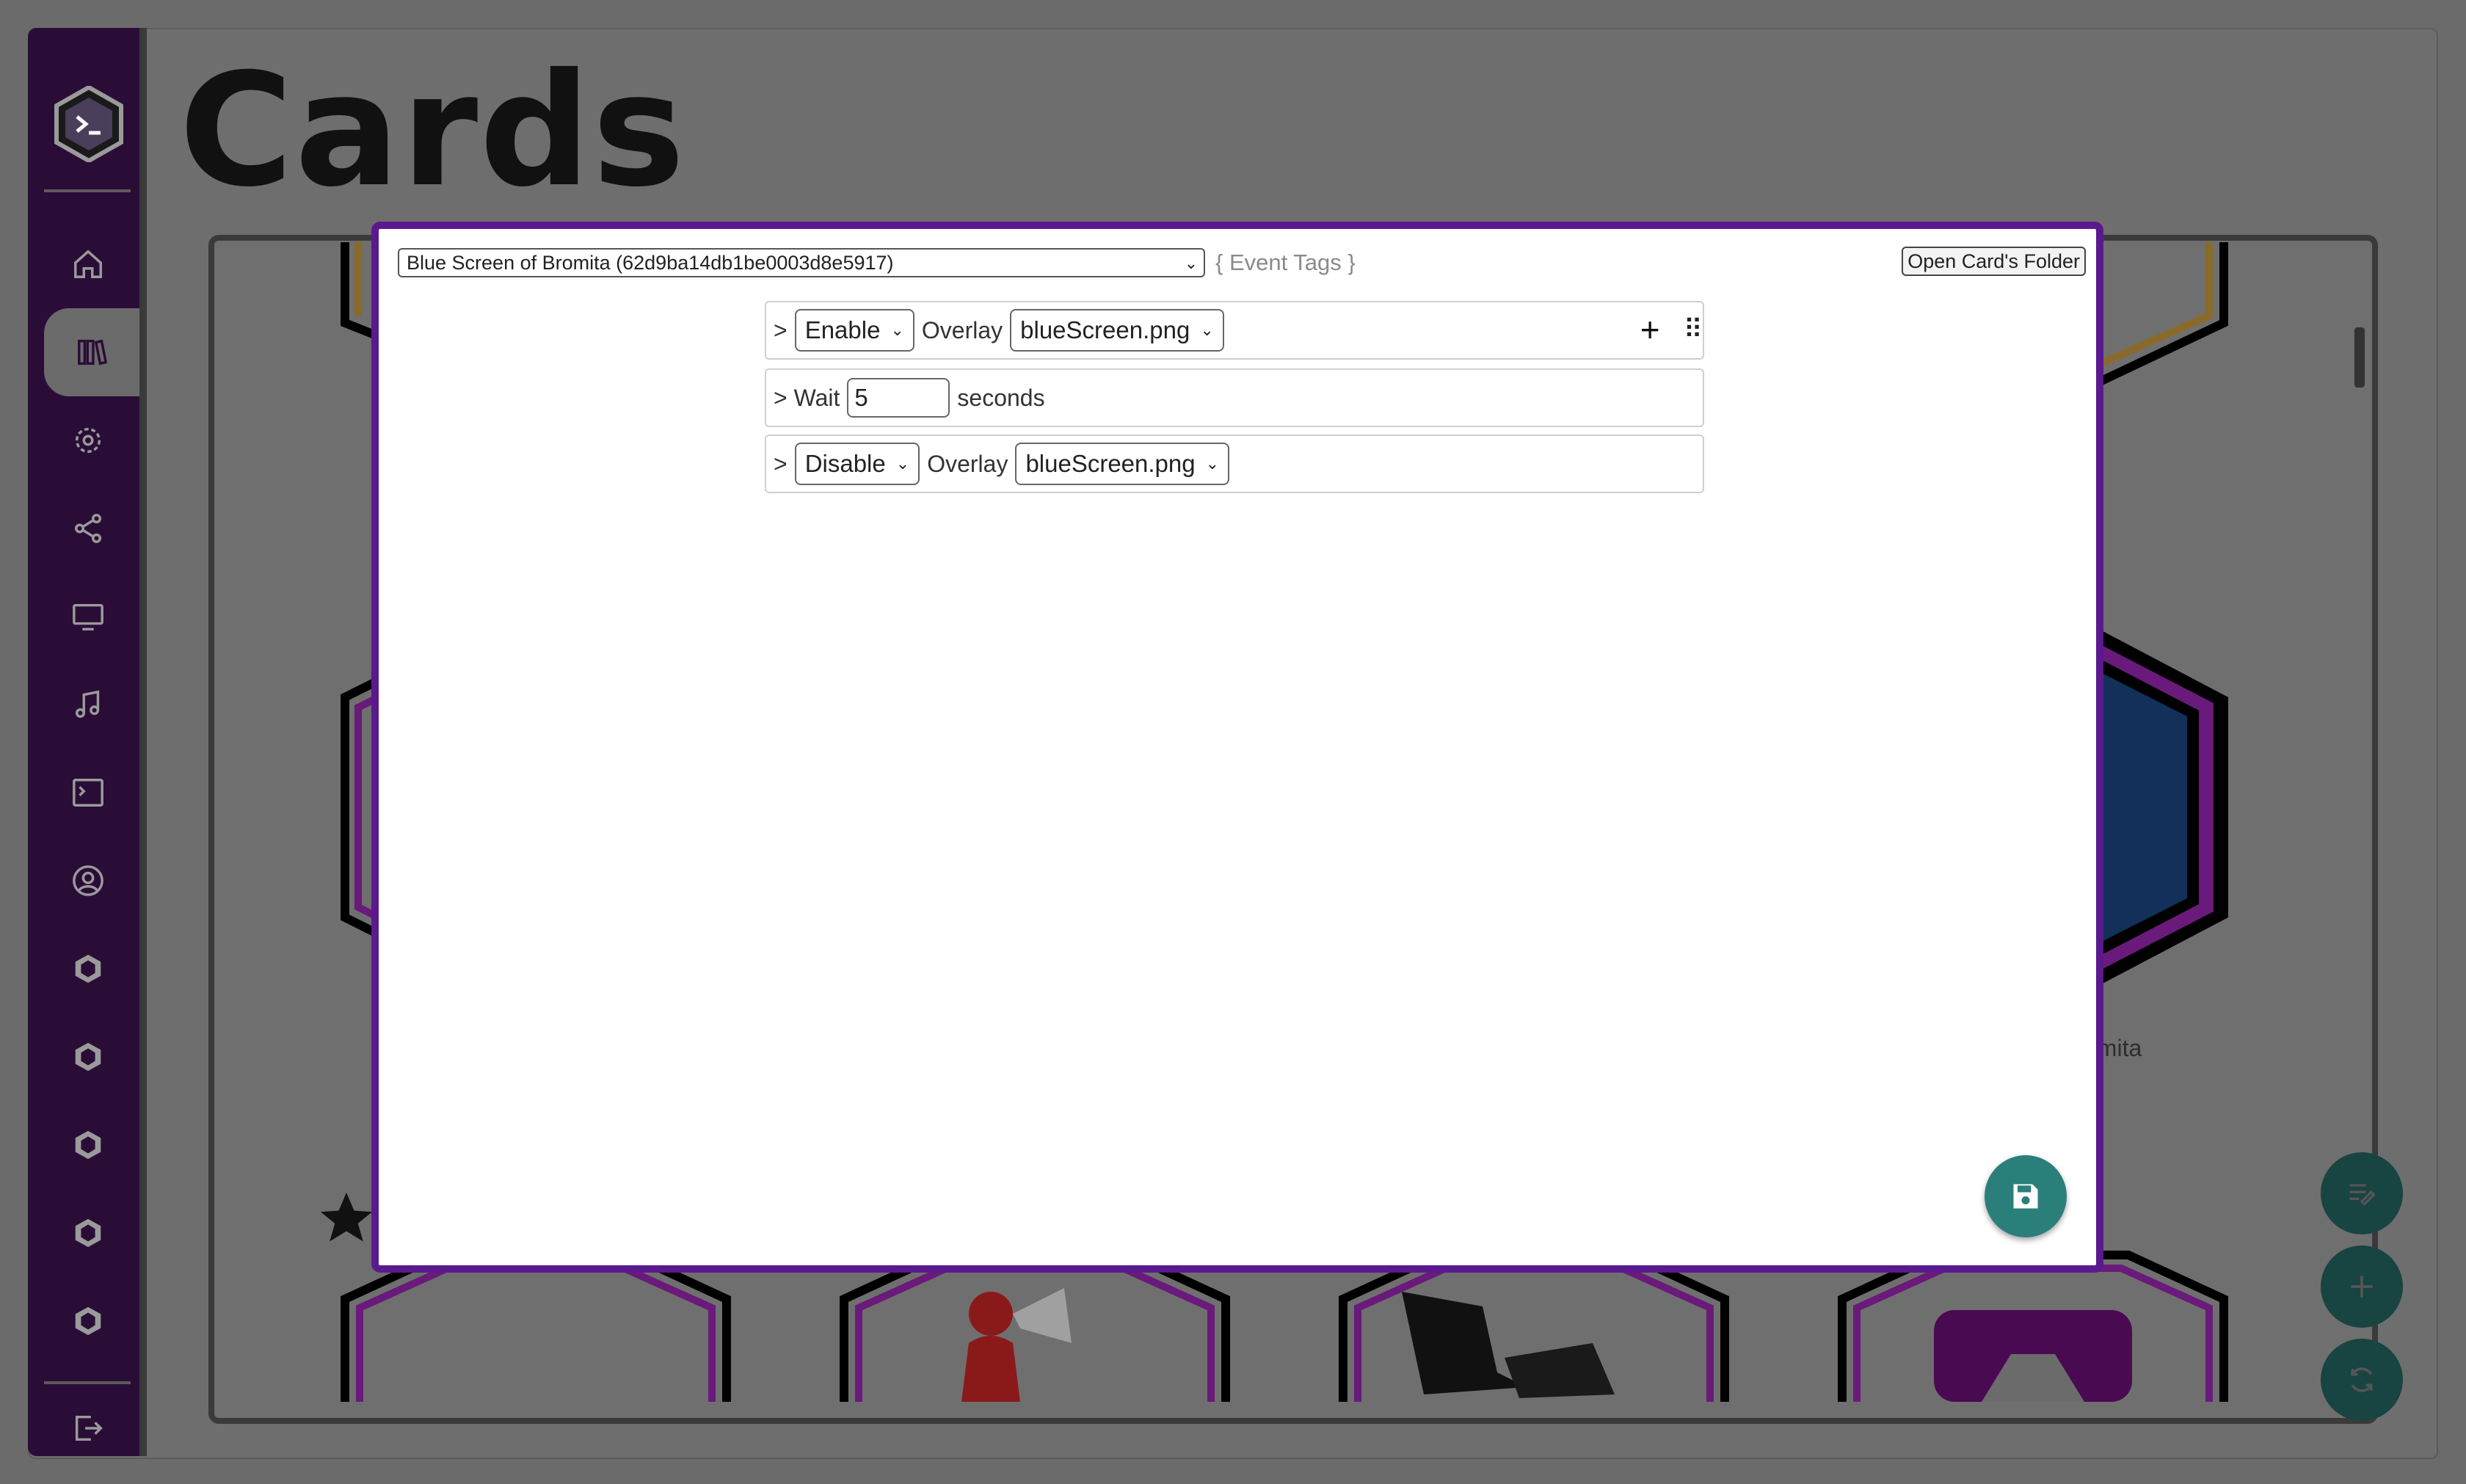 This screenshot has width=2466, height=1484. Describe the element at coordinates (1234, 330) in the screenshot. I see `action-row: > Enable ⌄ Overlay blueScreen.png ⌄ + ⠿` at that location.